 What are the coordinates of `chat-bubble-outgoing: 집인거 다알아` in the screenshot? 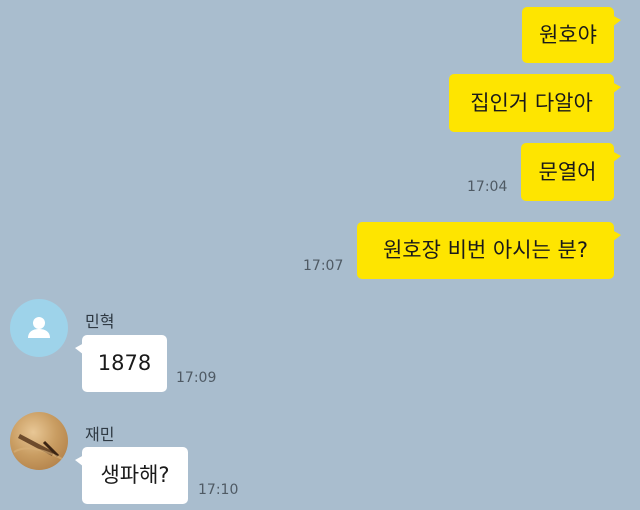 It's located at (535, 103).